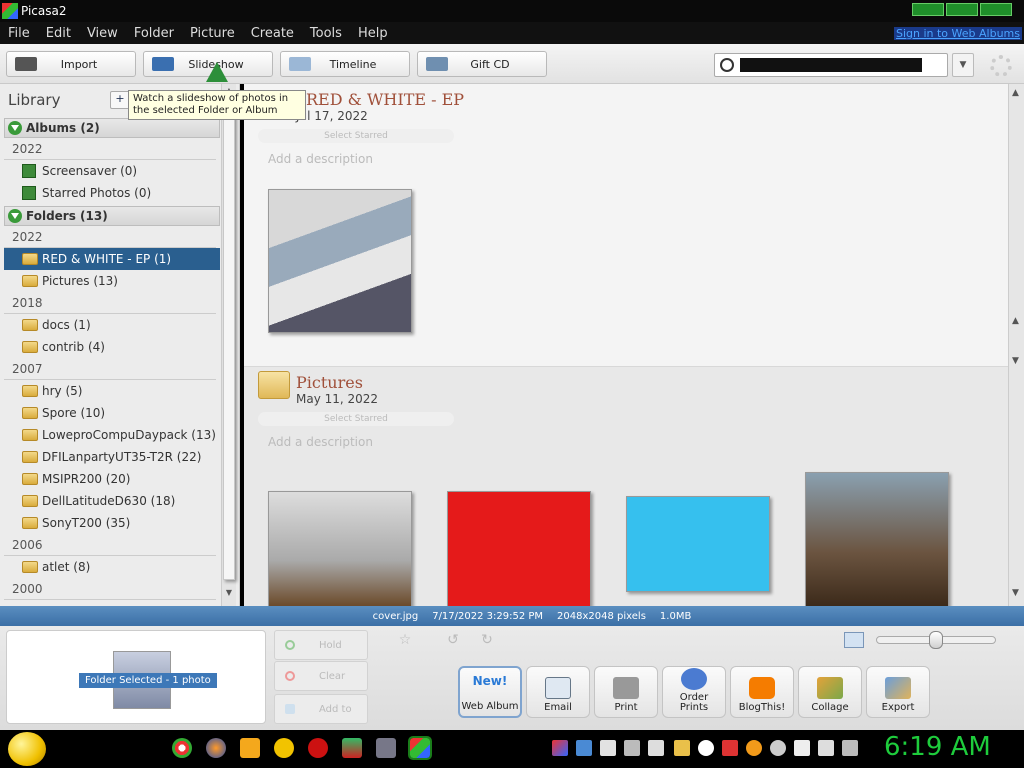 This screenshot has width=1024, height=768. What do you see at coordinates (487, 643) in the screenshot?
I see `rotate-right-icon: ↻` at bounding box center [487, 643].